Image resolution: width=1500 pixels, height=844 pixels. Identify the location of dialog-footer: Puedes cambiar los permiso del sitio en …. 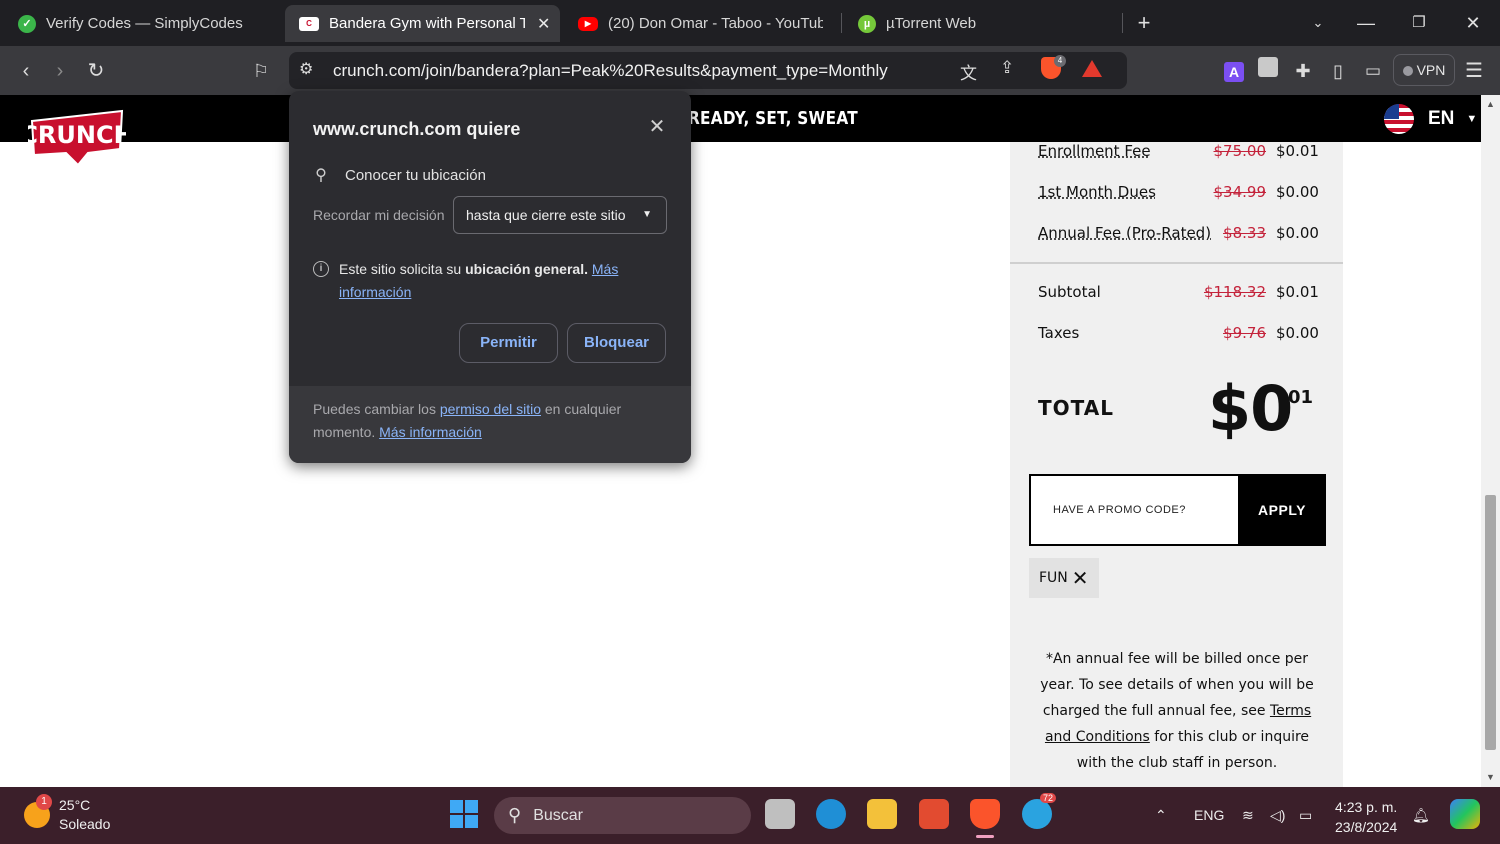
(490, 424).